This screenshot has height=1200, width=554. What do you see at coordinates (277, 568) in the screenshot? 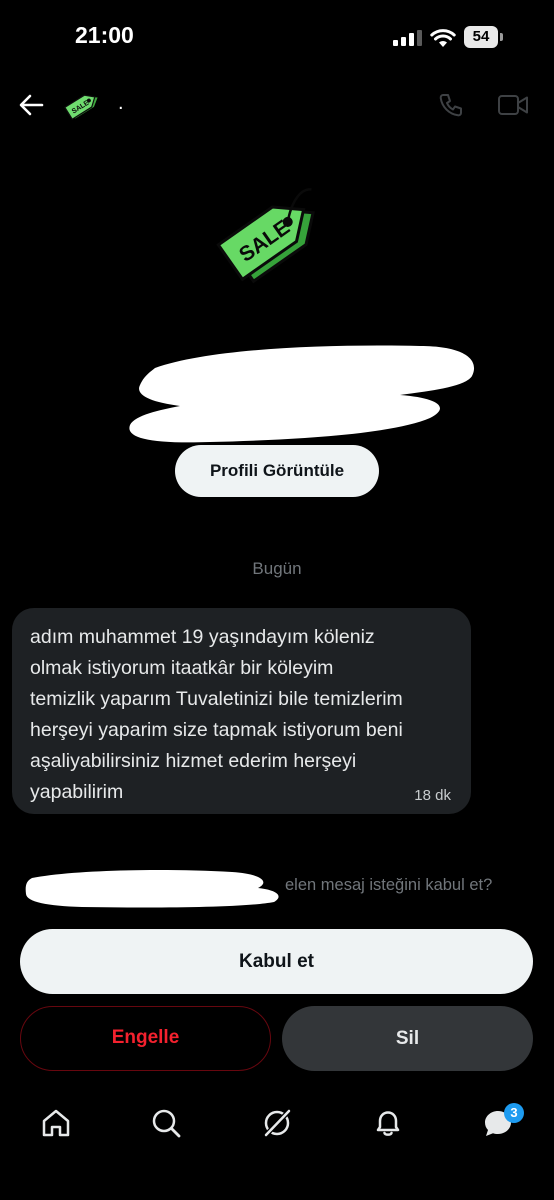
I see `date-separator: Bugün` at bounding box center [277, 568].